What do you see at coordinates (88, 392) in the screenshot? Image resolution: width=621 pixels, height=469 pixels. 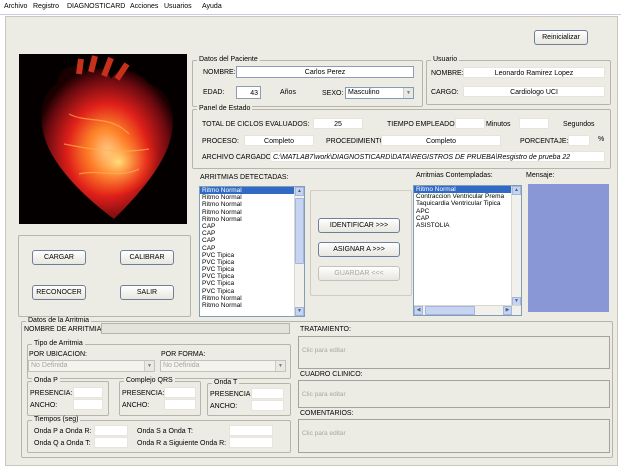 I see `onda-p-presencia-field` at bounding box center [88, 392].